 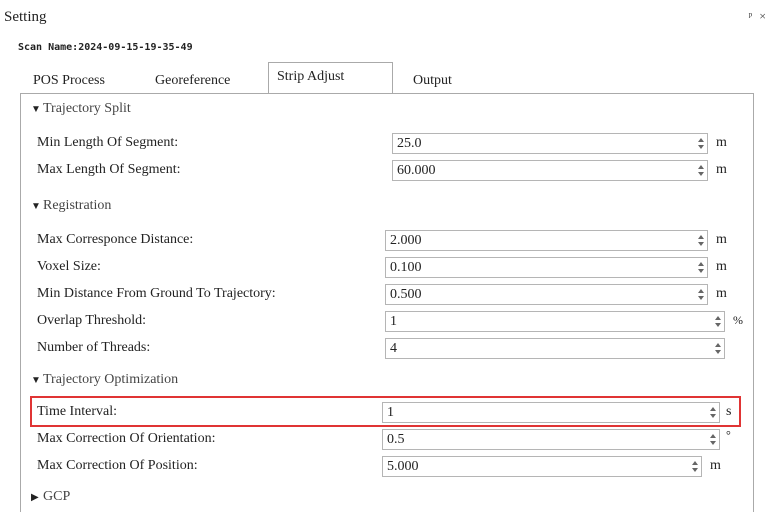 I want to click on tab-pos-process: POS Process, so click(x=69, y=81).